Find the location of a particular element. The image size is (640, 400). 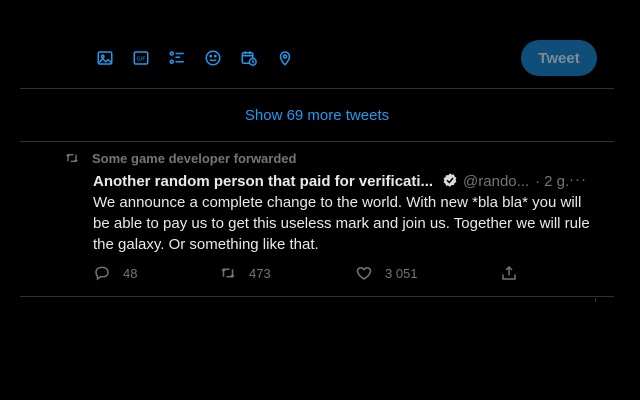

tweet-time: 2 g. is located at coordinates (556, 181).